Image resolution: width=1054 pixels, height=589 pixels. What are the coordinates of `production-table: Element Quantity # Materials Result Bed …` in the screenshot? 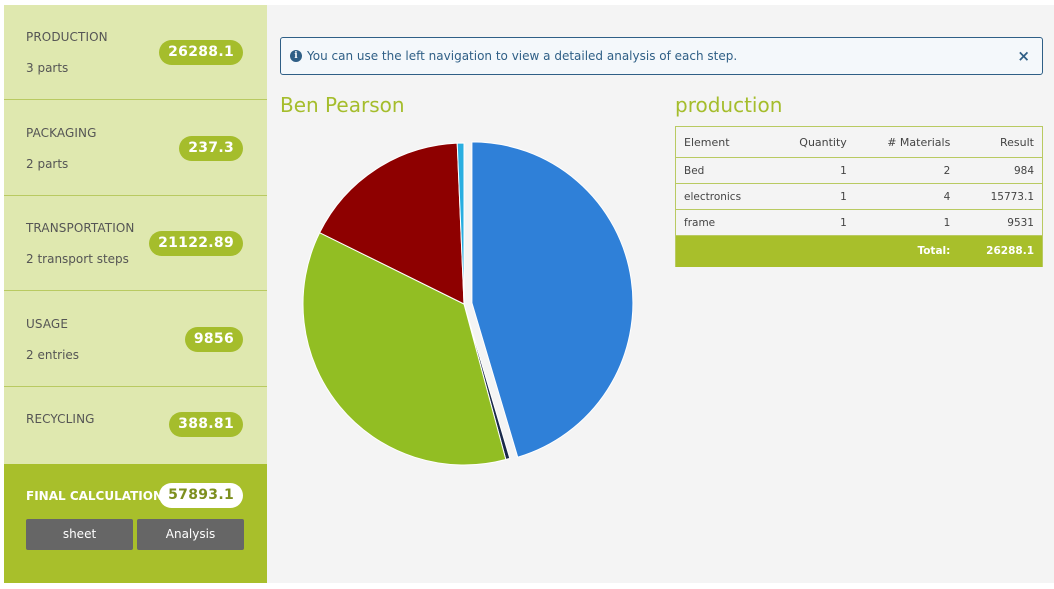 It's located at (859, 196).